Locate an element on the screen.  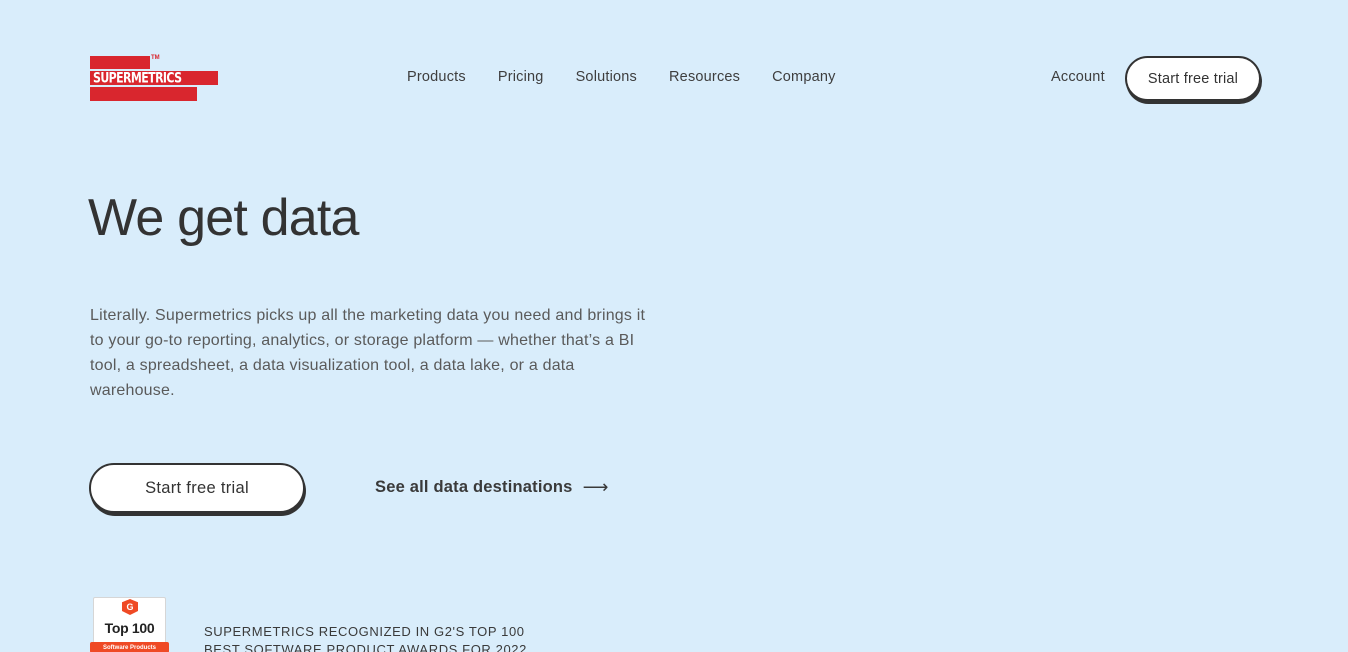
header-start-trial-button: Start free trial is located at coordinates (1193, 78).